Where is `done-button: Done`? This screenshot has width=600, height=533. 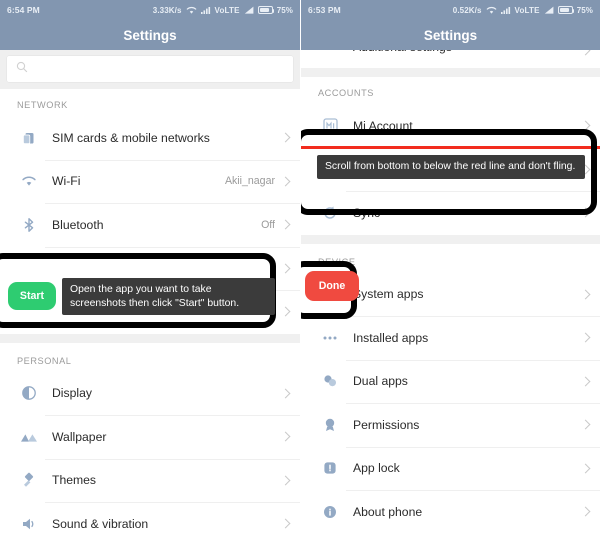 done-button: Done is located at coordinates (332, 286).